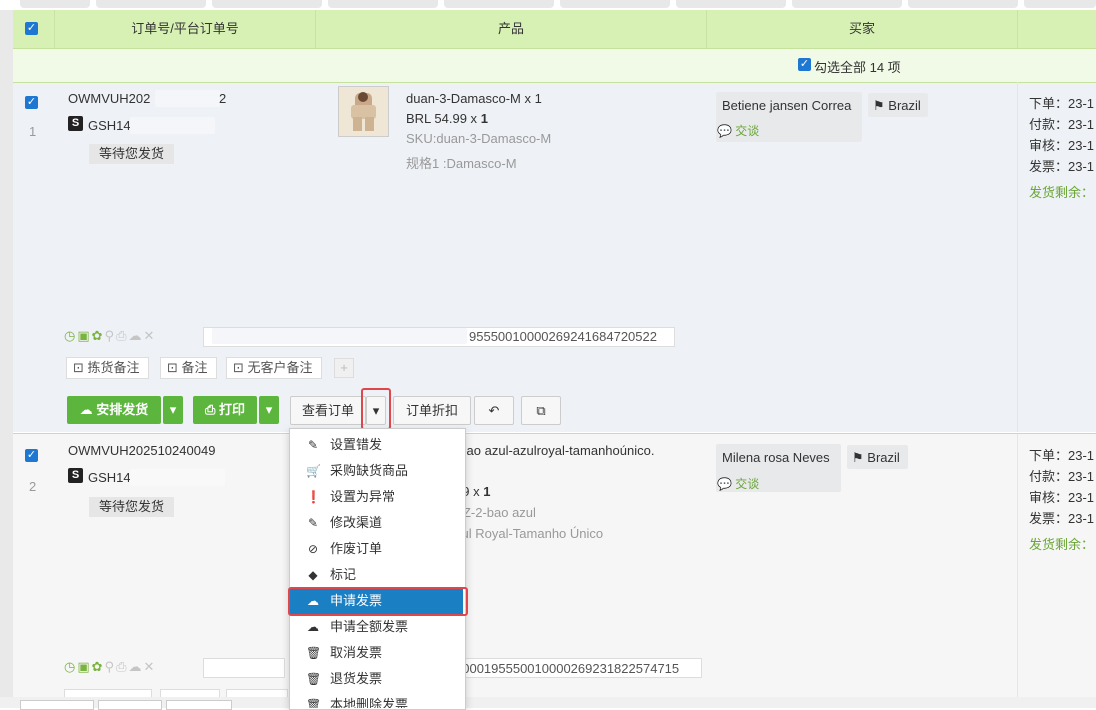  Describe the element at coordinates (363, 111) in the screenshot. I see `product-thumbnail` at that location.